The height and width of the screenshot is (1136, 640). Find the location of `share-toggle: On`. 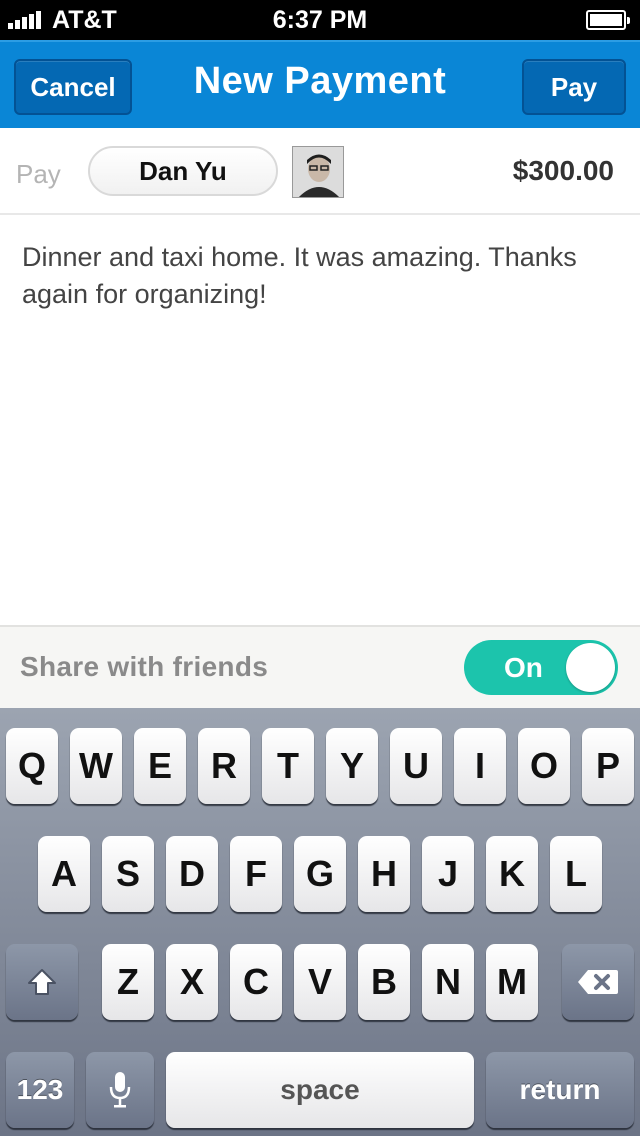

share-toggle: On is located at coordinates (541, 667).